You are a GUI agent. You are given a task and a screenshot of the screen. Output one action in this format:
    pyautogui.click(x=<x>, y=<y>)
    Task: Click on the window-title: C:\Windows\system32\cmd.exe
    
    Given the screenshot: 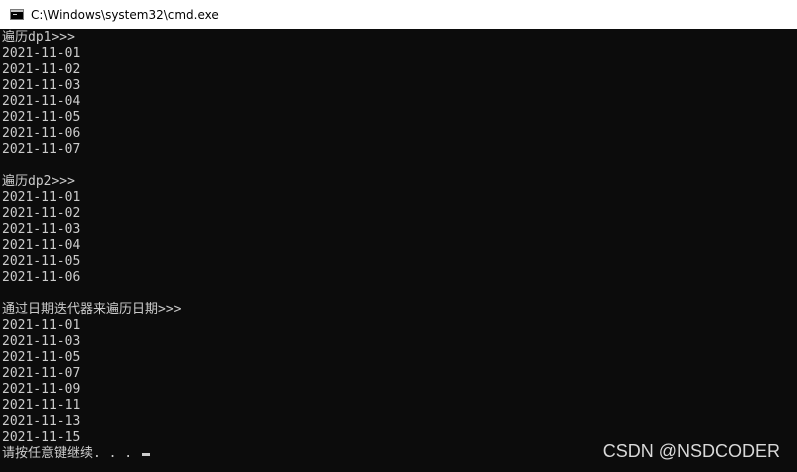 What is the action you would take?
    pyautogui.click(x=125, y=14)
    